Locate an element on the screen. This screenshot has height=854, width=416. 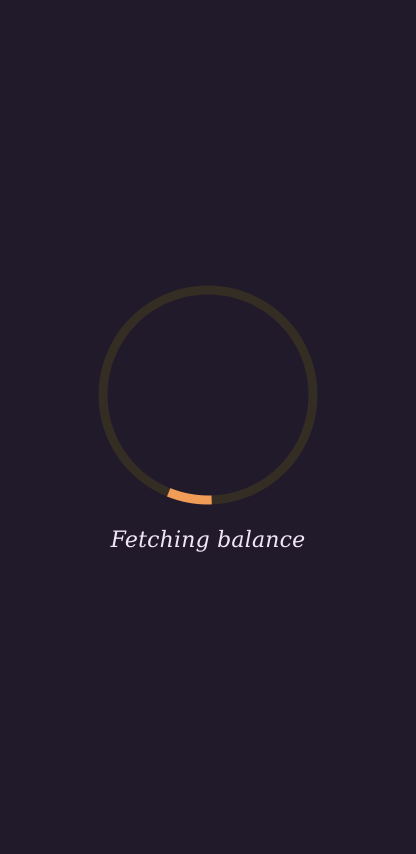
circular-progress-icon is located at coordinates (208, 395).